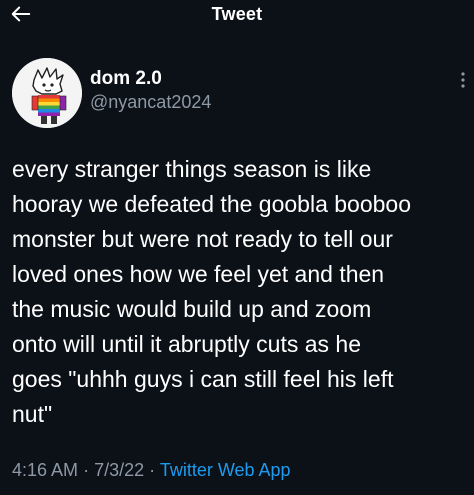  I want to click on tweet-text-line: onto will until it abruptly cuts as he, so click(187, 344).